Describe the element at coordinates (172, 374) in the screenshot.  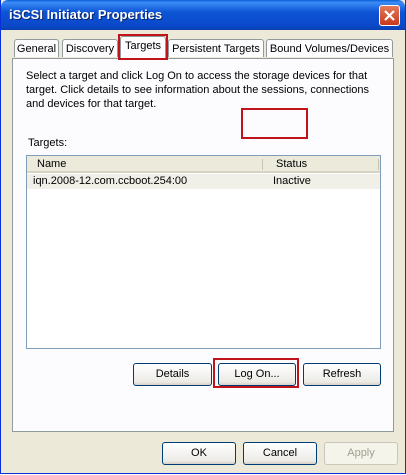
I see `details-button: Details` at that location.